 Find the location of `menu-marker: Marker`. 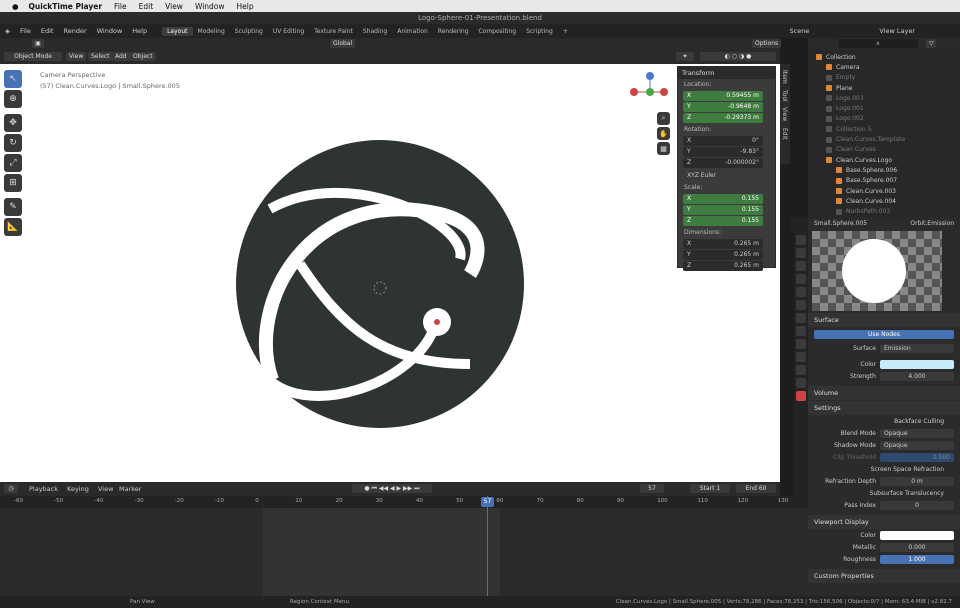

menu-marker: Marker is located at coordinates (130, 489).